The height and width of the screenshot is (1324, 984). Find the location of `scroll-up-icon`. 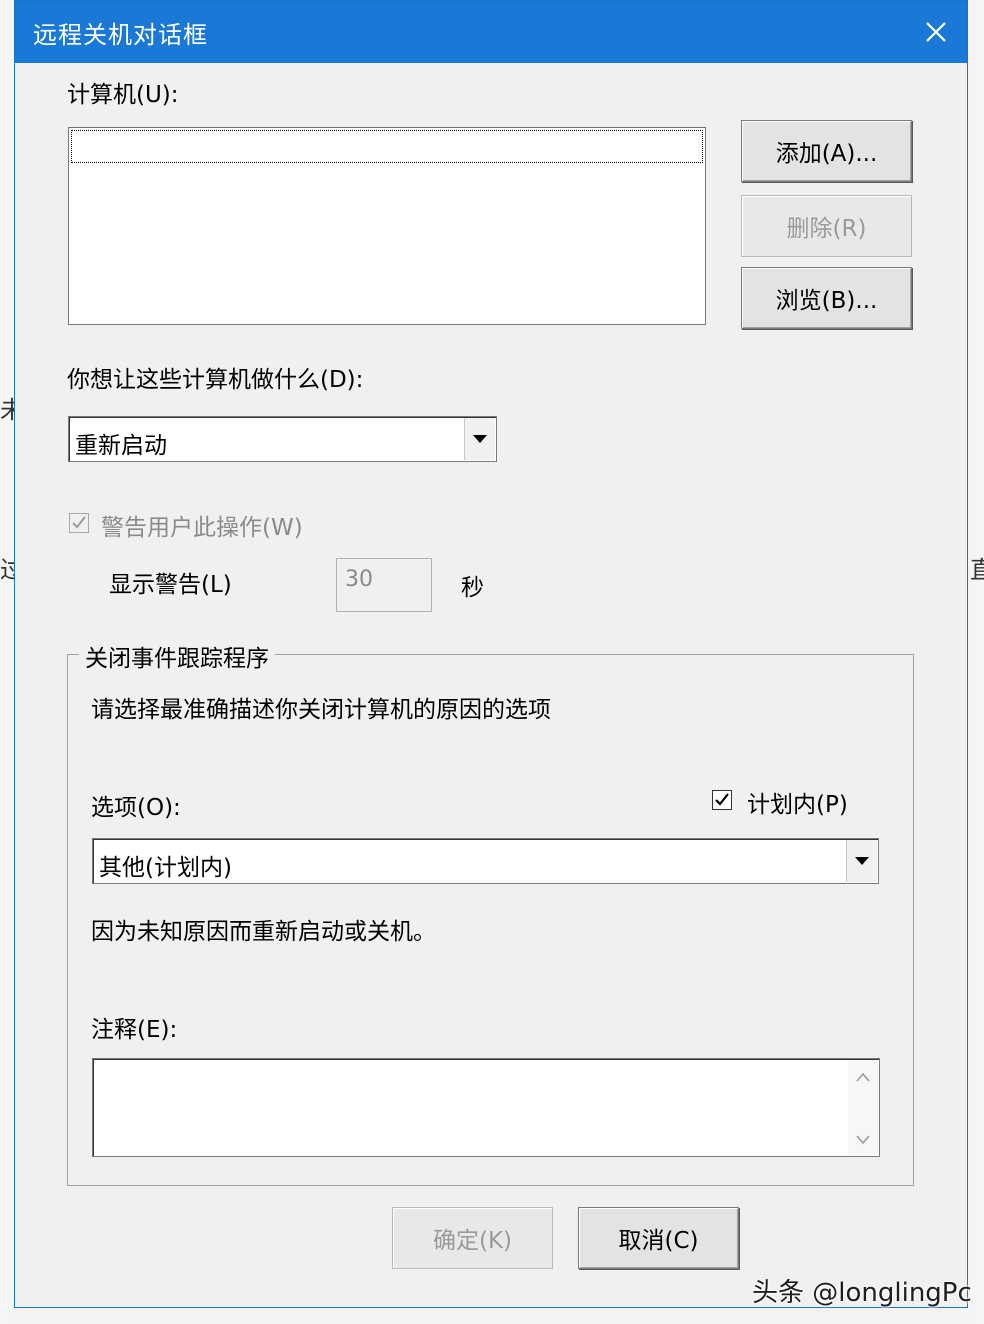

scroll-up-icon is located at coordinates (863, 1077).